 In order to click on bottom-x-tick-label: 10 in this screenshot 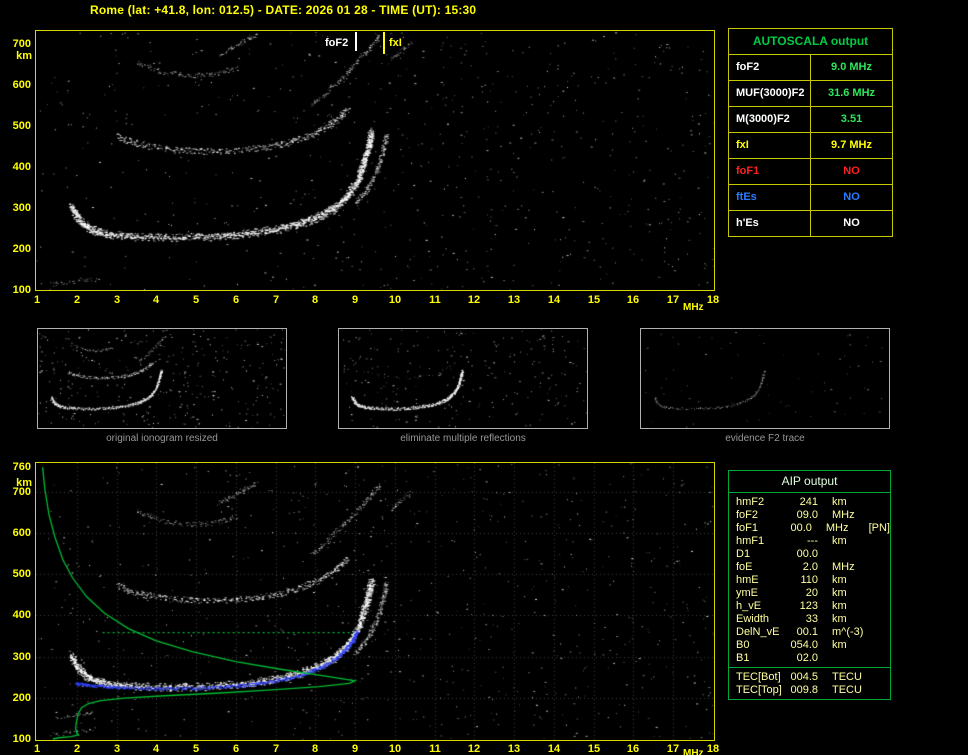, I will do `click(395, 749)`.